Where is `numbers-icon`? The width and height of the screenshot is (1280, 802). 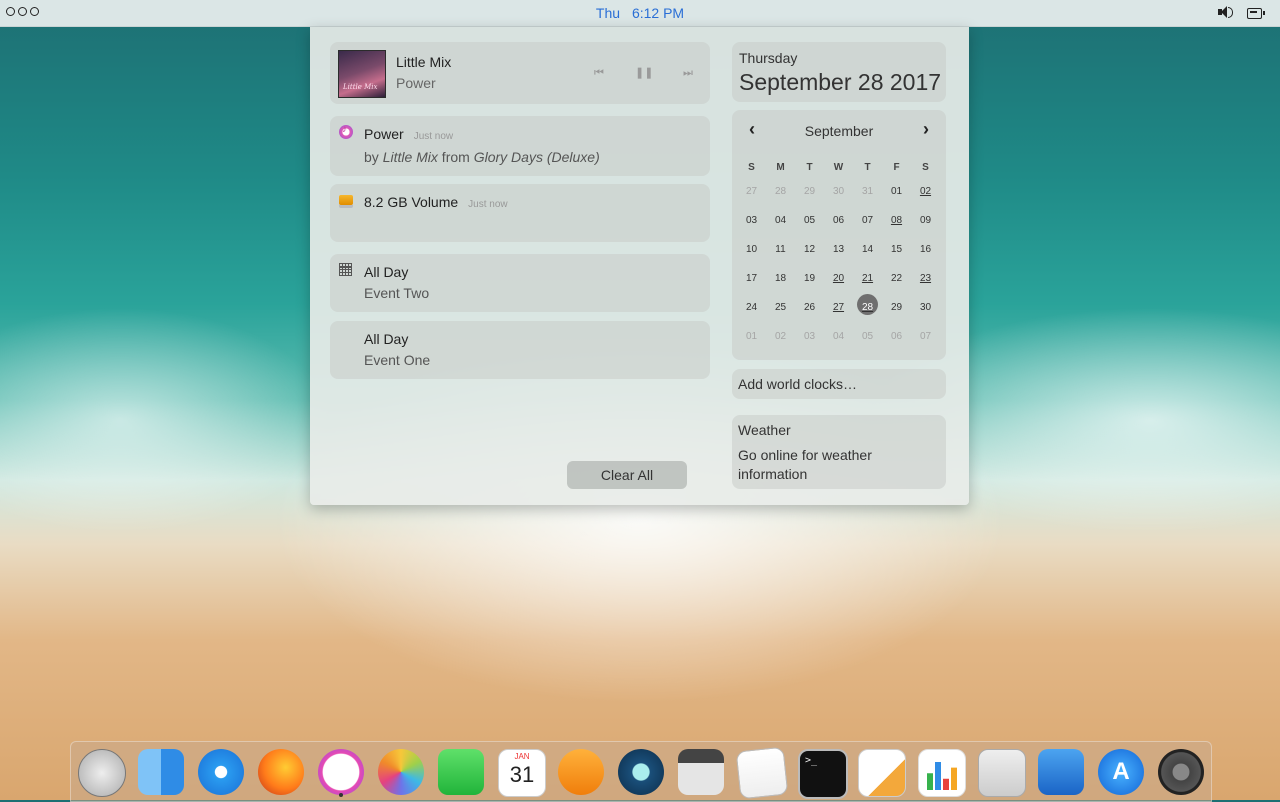
numbers-icon is located at coordinates (942, 773).